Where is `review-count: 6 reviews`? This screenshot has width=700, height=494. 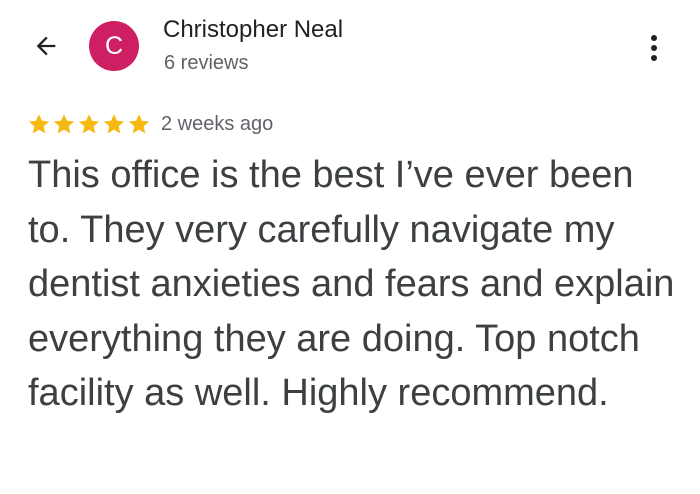
review-count: 6 reviews is located at coordinates (206, 63).